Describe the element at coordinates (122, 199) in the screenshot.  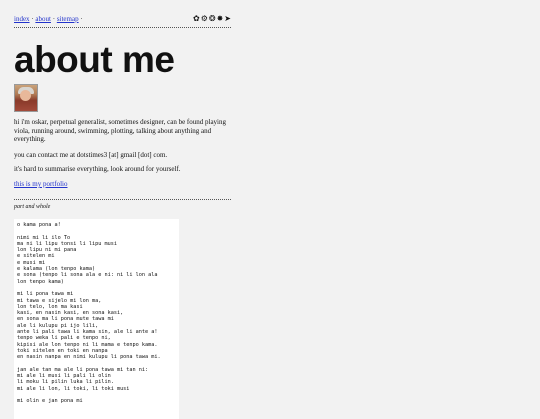
I see `section-divider` at that location.